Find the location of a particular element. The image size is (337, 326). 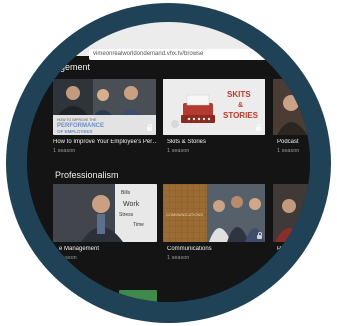

skits-thumb-word2: STORIES is located at coordinates (241, 115).